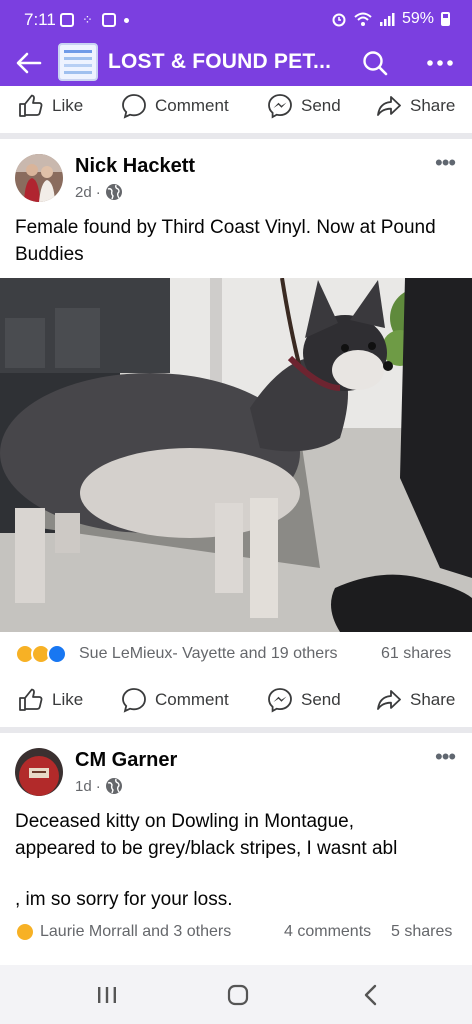  Describe the element at coordinates (236, 20) in the screenshot. I see `status-bar: 7:11 ⁘ 59%` at that location.